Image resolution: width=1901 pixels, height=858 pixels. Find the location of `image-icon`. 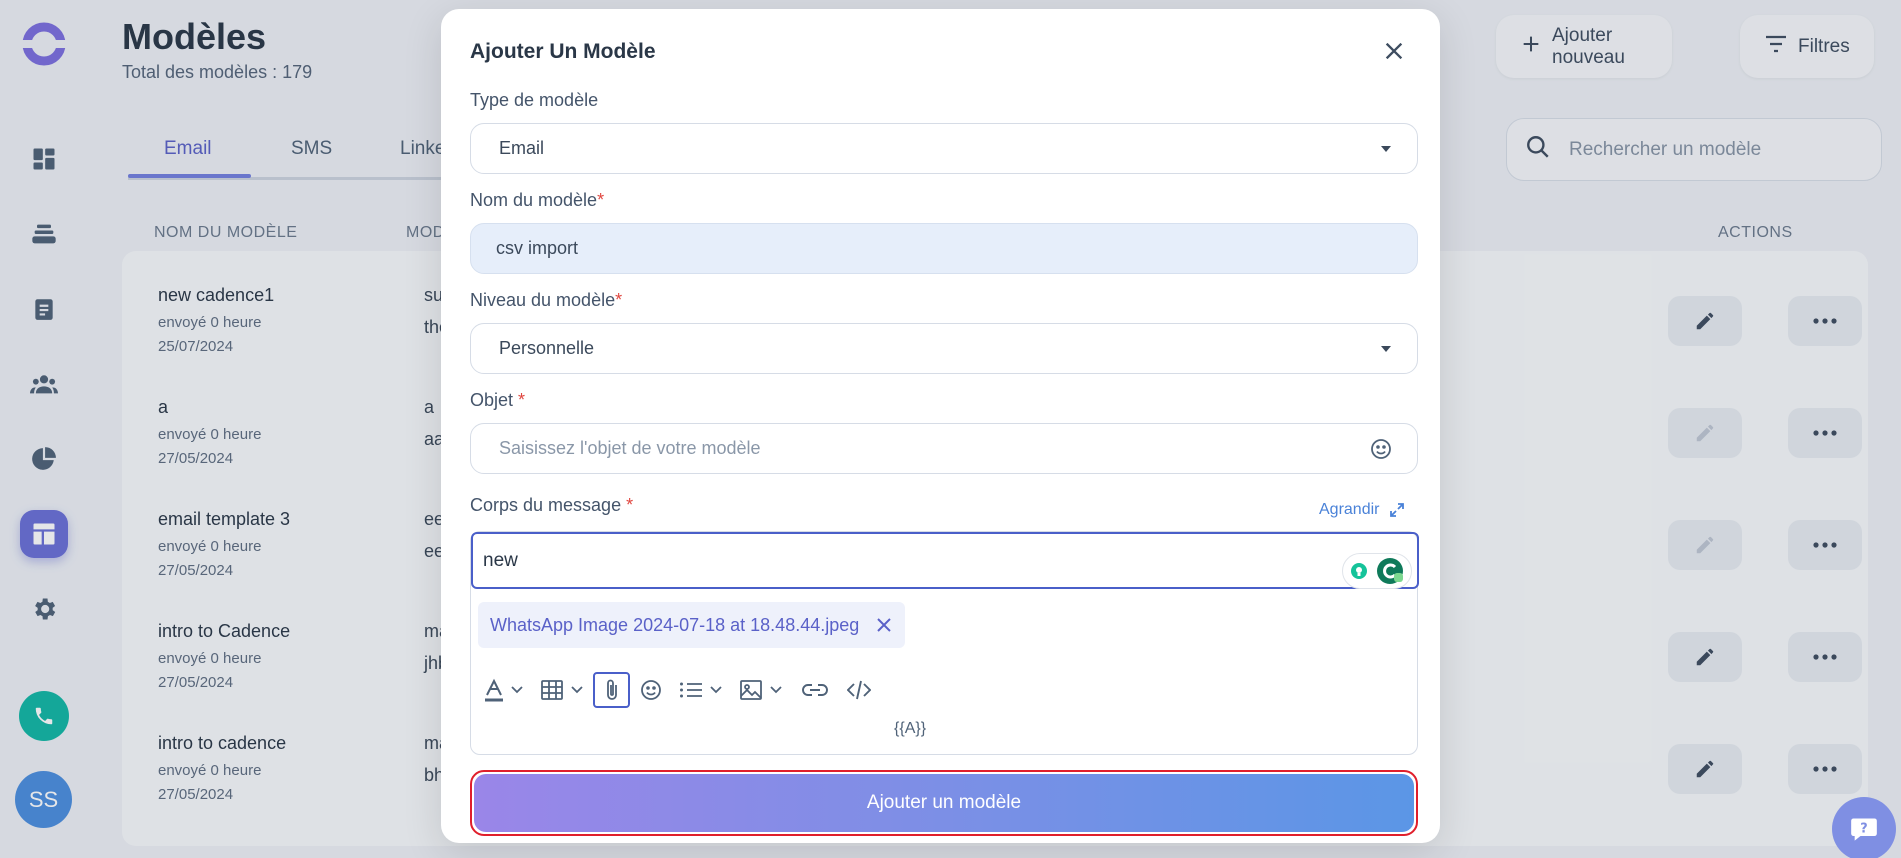

image-icon is located at coordinates (751, 690).